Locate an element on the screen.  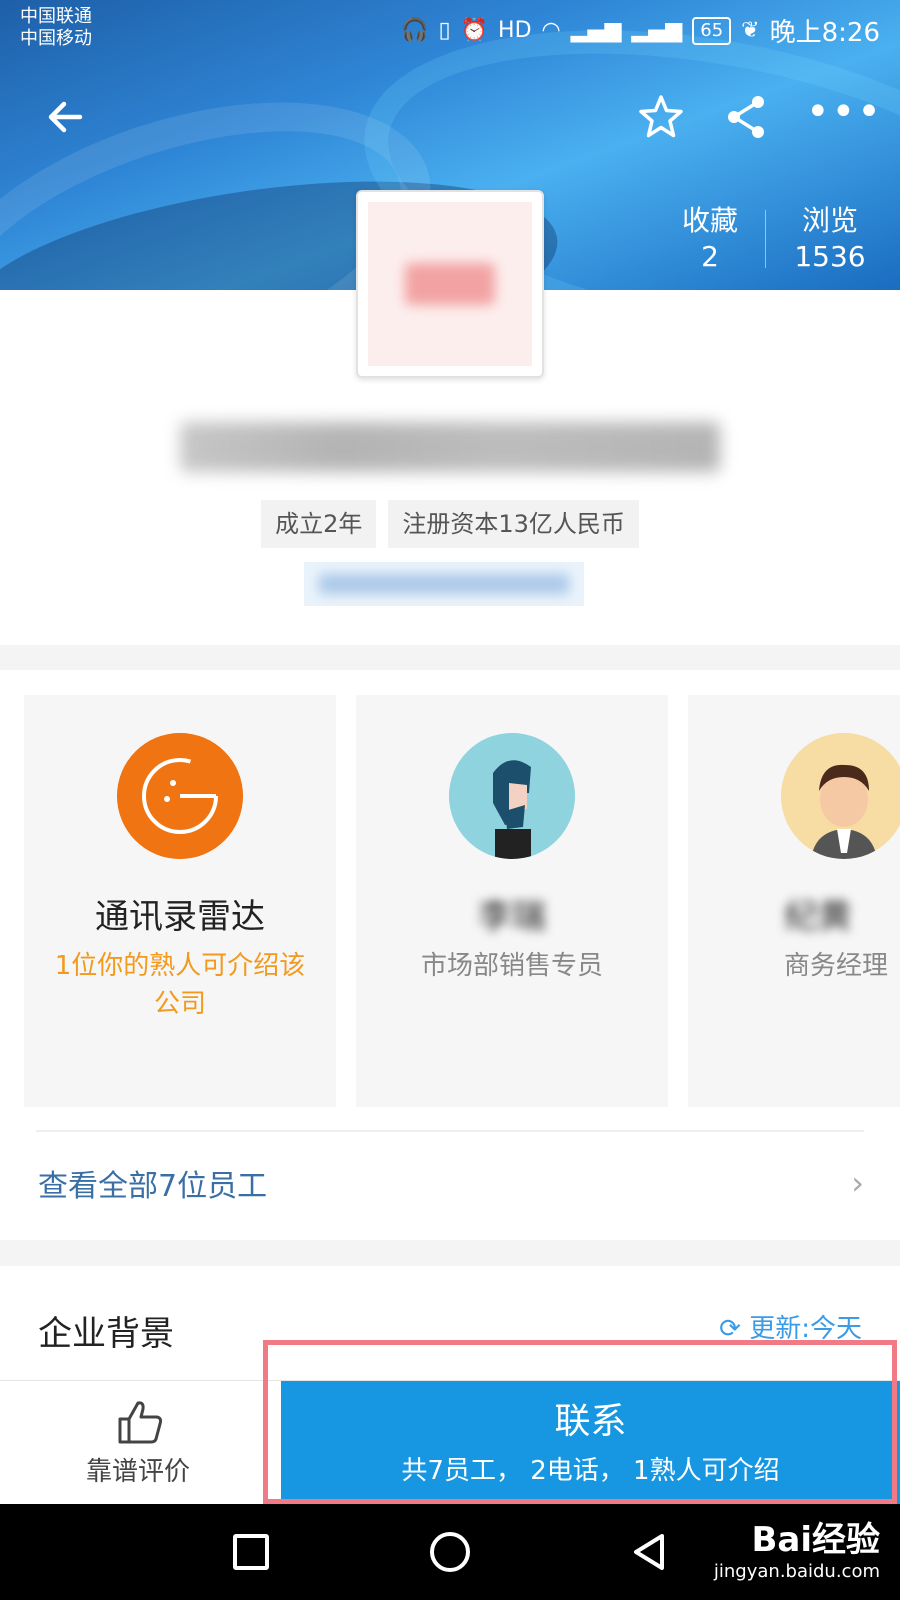
back-arrow-svg is located at coordinates (65, 117).